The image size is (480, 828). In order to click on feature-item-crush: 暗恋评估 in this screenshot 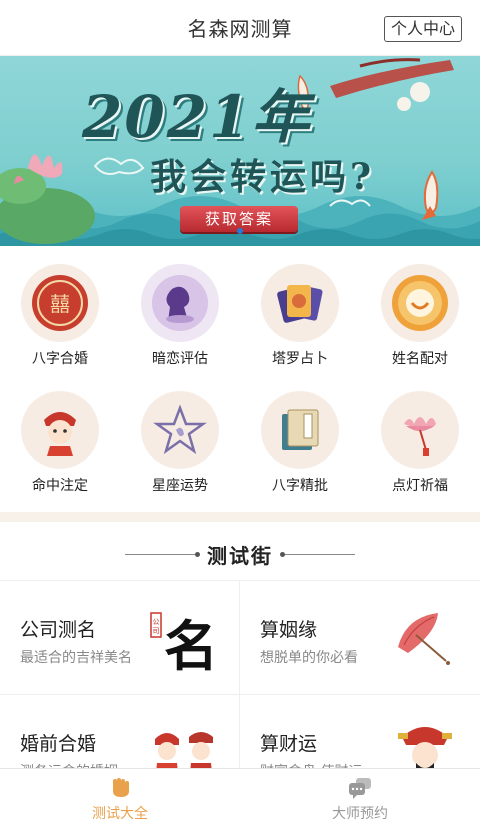, I will do `click(180, 317)`.